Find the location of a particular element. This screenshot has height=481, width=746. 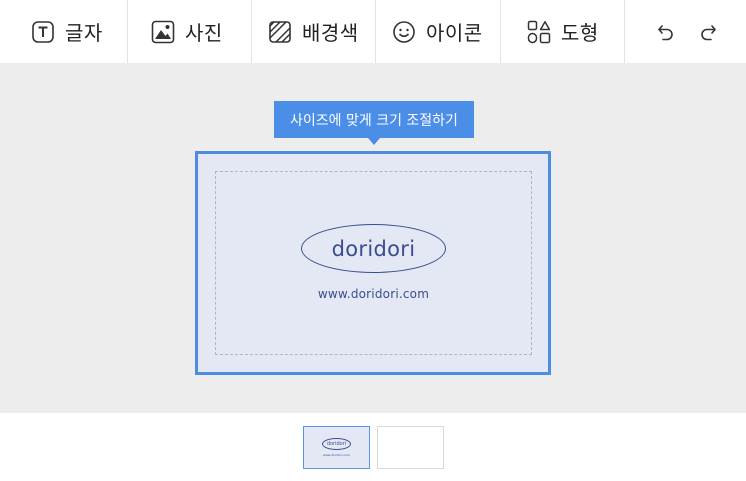

shape-tool-button: 도형 is located at coordinates (563, 31).